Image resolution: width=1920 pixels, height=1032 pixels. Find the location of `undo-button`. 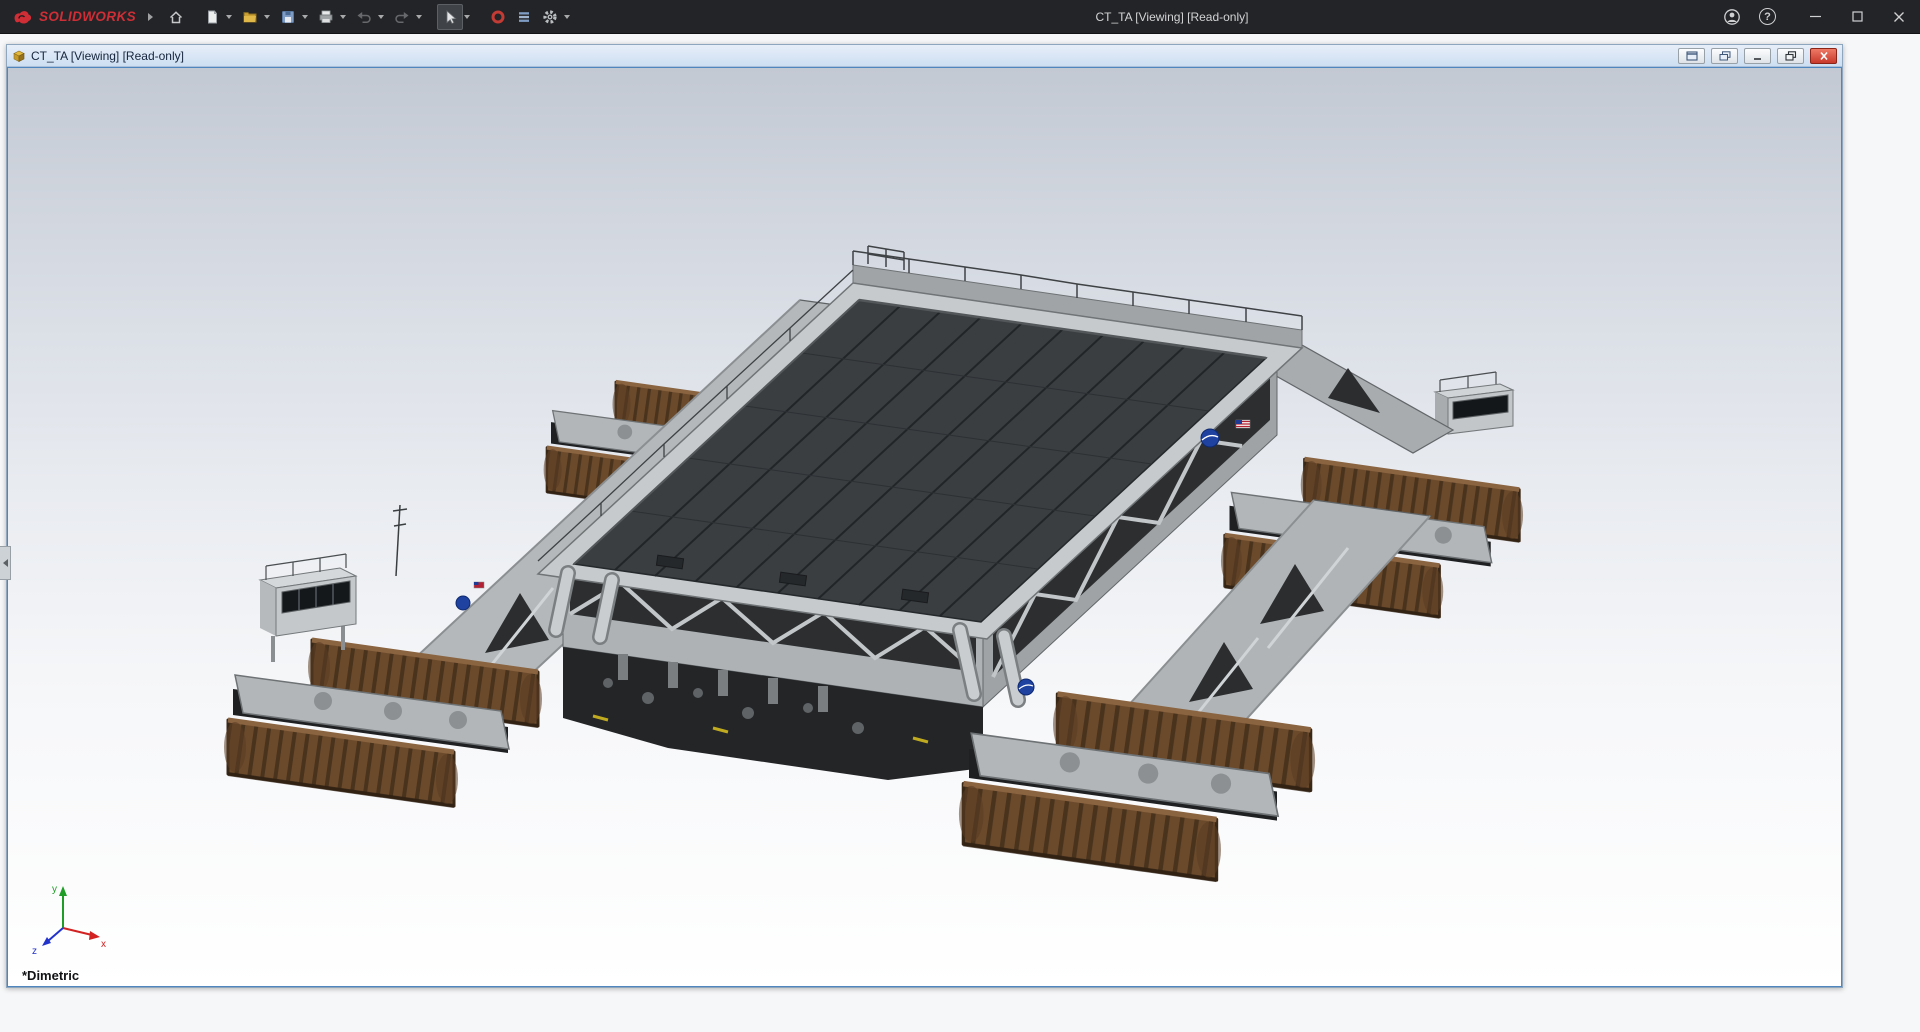

undo-button is located at coordinates (364, 17).